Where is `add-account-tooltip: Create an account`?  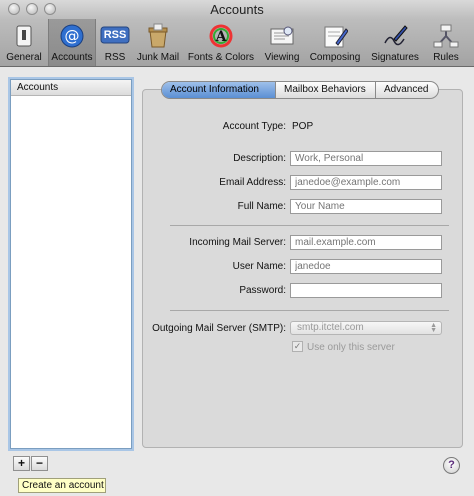 add-account-tooltip: Create an account is located at coordinates (62, 485).